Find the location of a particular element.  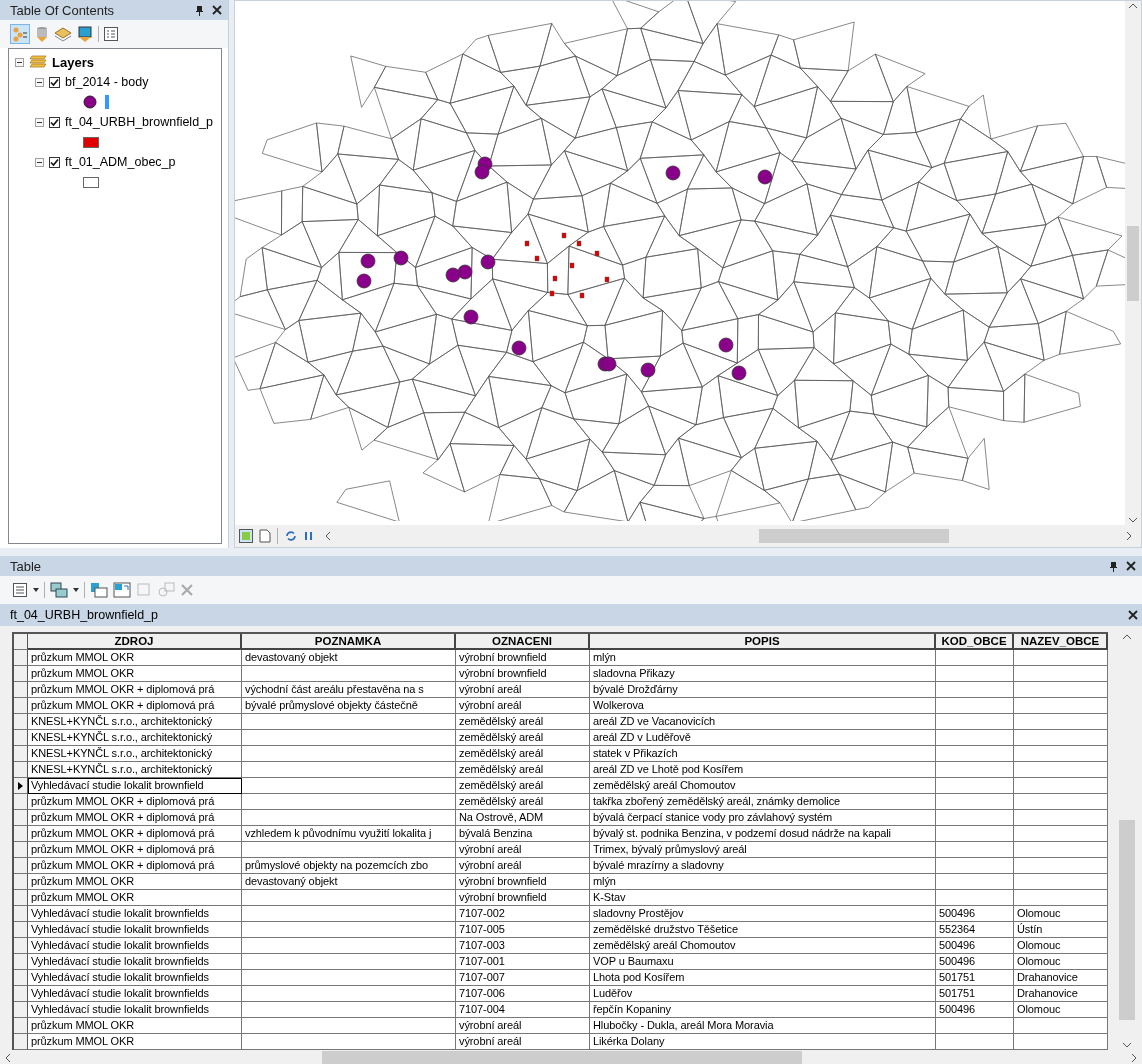

pause-icon is located at coordinates (309, 536).